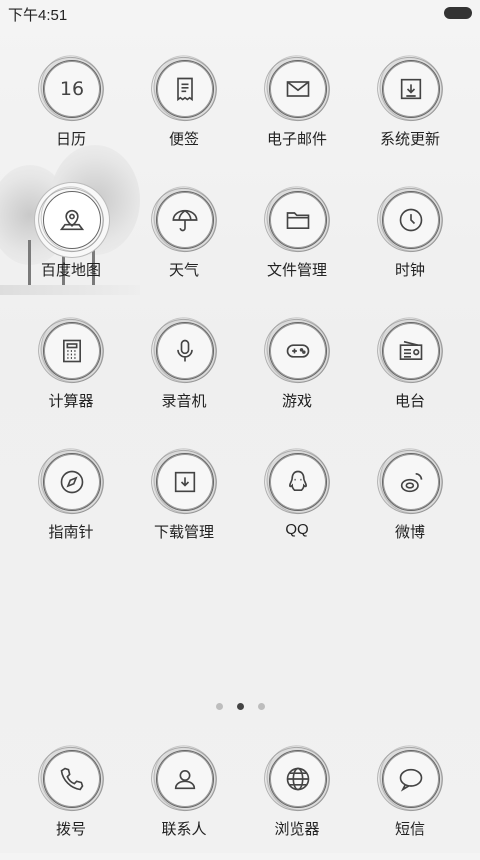 The image size is (480, 860). I want to click on app-qq: QQ, so click(301, 503).